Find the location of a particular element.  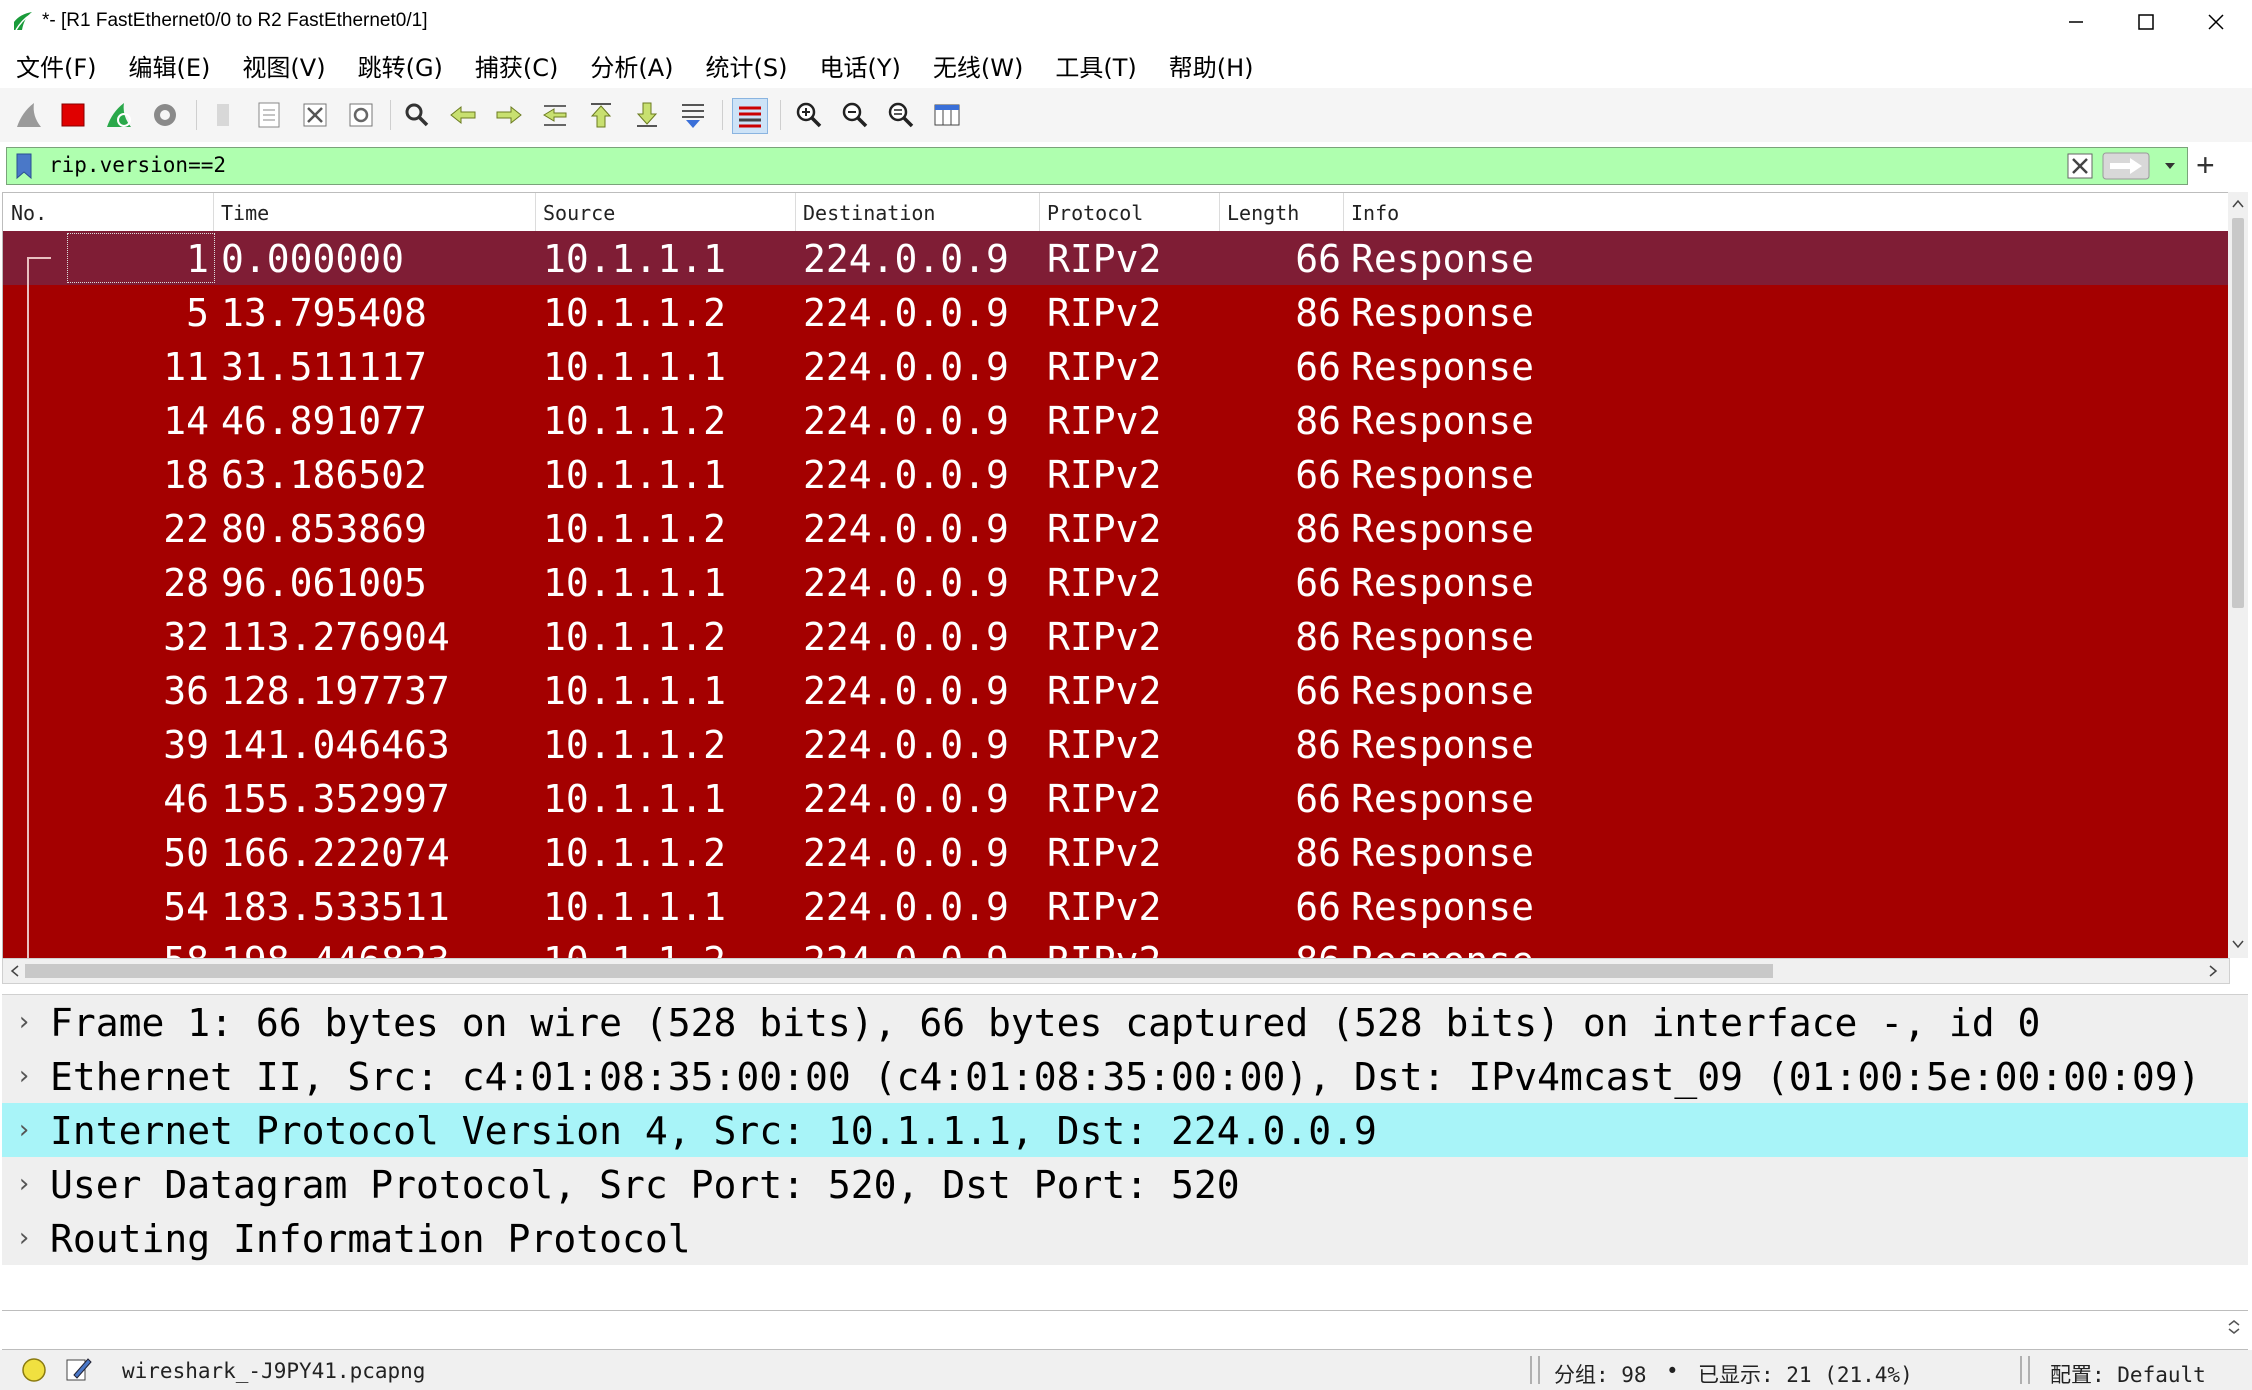

conversation-tree-line is located at coordinates (28, 608).